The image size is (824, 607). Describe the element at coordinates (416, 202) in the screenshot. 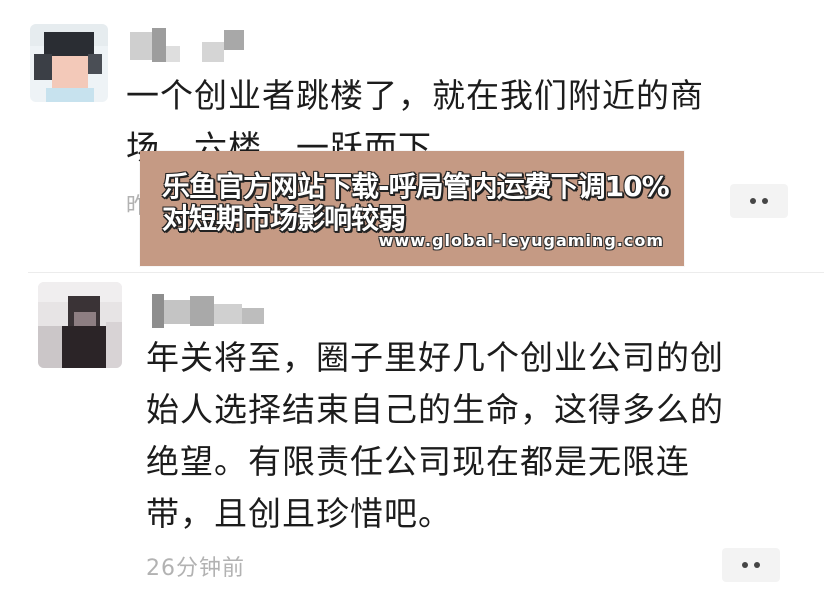

I see `ad-overlay-title: 乐鱼官方网站下载-呼局管内运费下调10%对短期市场影响较弱` at that location.